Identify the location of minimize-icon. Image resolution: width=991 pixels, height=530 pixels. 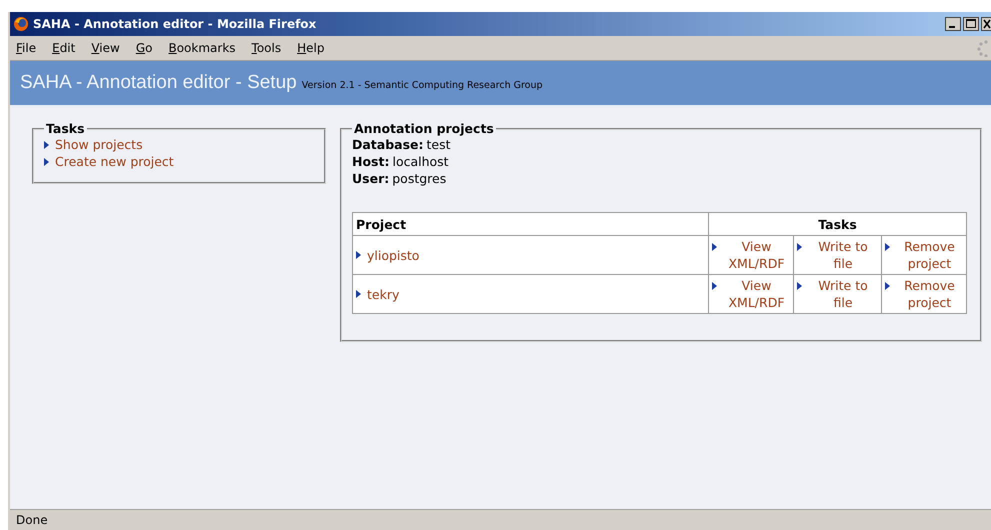
(953, 24).